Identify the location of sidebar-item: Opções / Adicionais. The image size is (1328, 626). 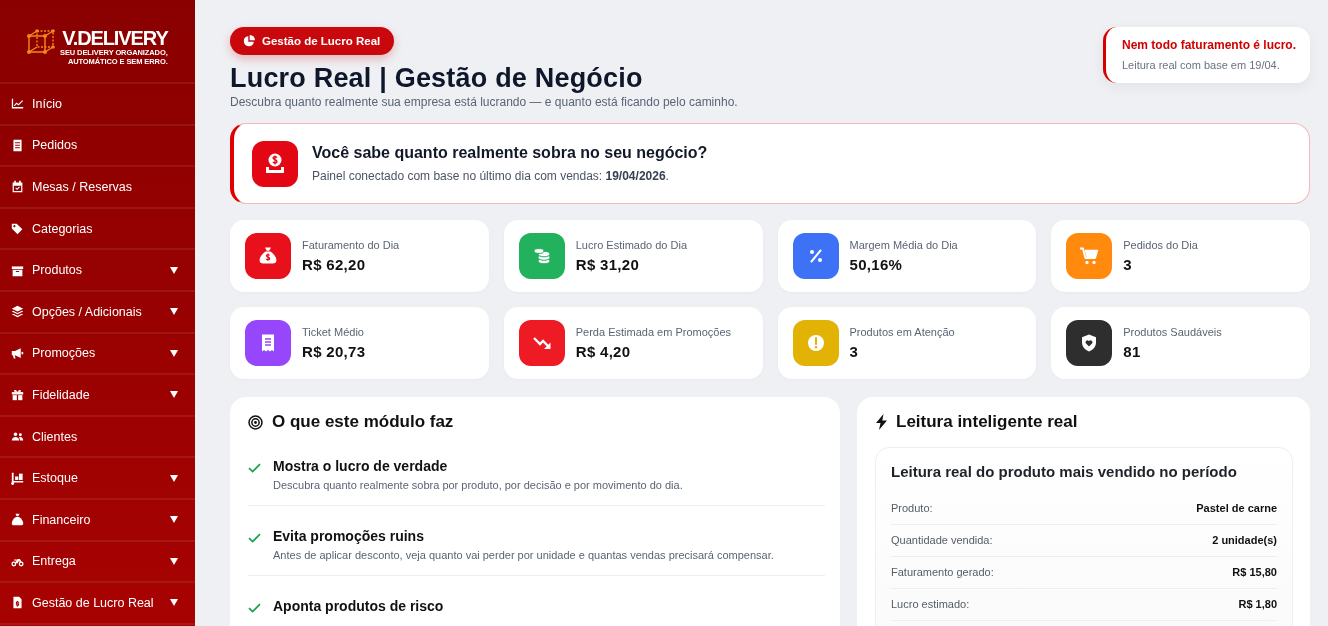
(97, 312).